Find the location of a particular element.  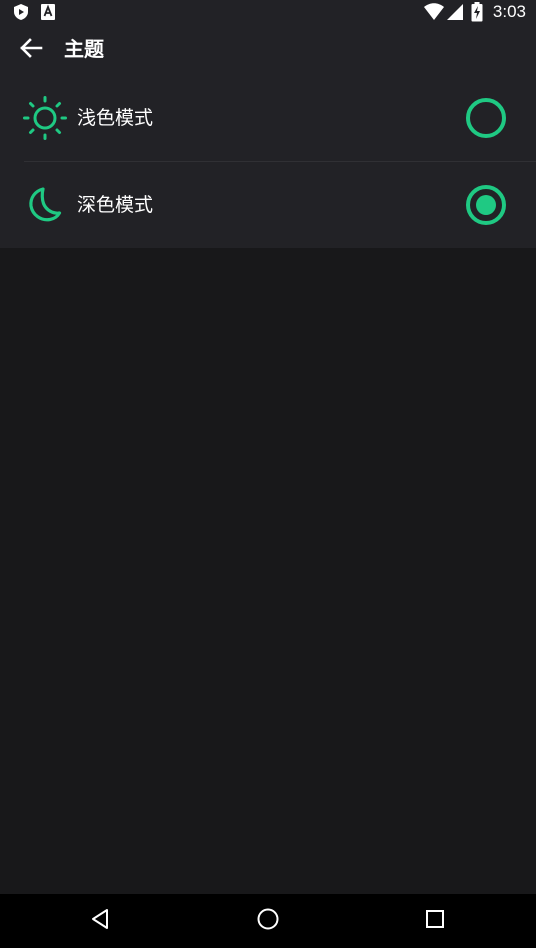

radio-selected-dot is located at coordinates (486, 205).